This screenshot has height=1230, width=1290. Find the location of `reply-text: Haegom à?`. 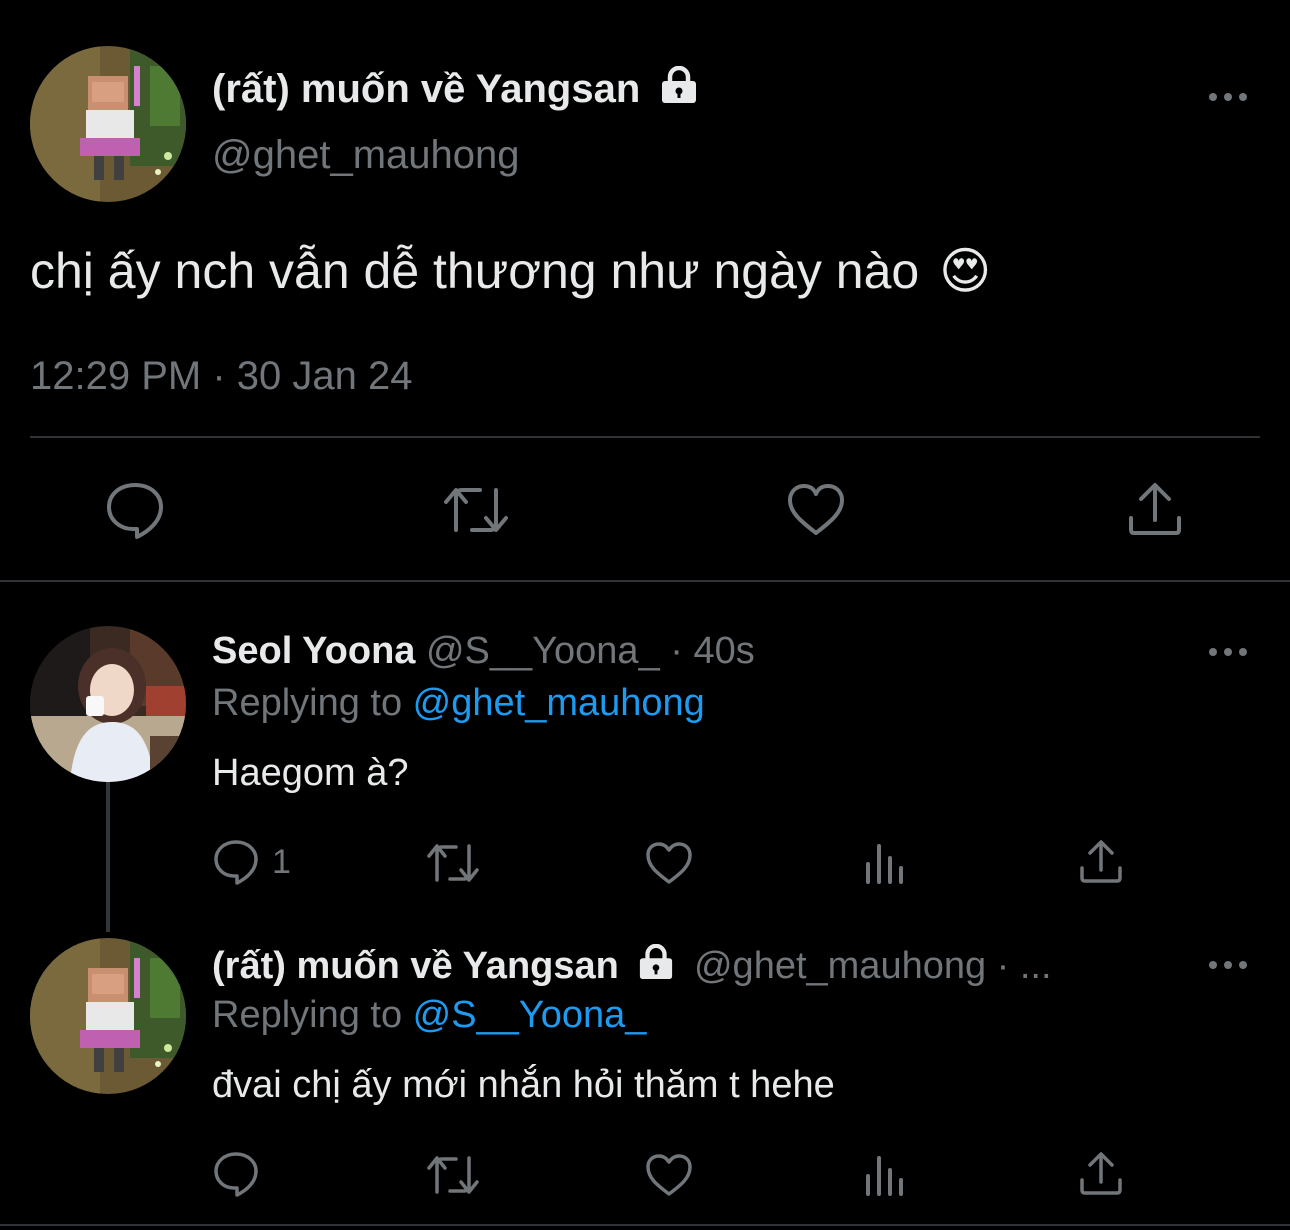

reply-text: Haegom à? is located at coordinates (310, 773).